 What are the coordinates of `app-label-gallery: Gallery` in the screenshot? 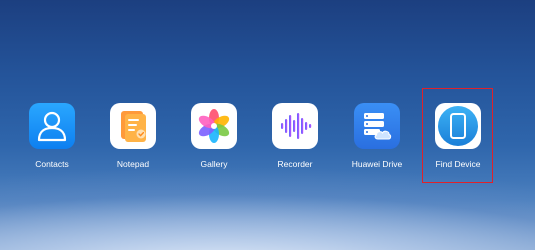 It's located at (214, 164).